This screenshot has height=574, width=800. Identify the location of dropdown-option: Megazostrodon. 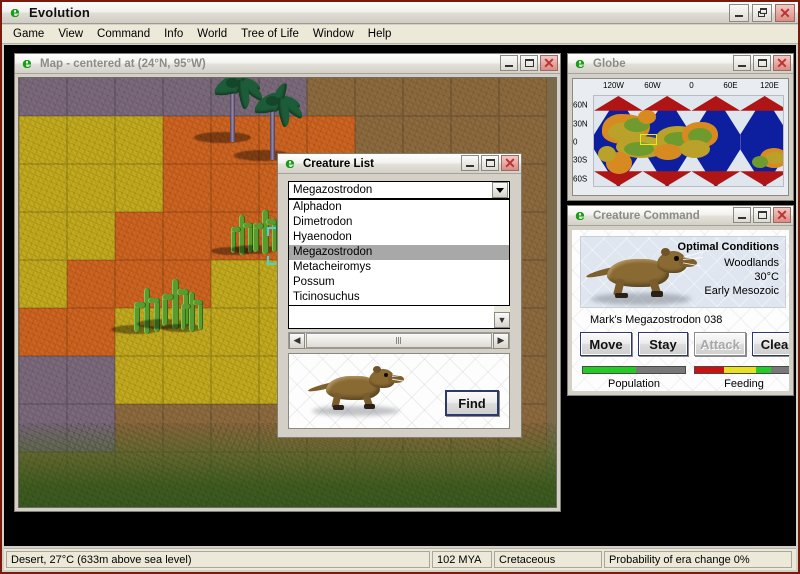
(399, 252).